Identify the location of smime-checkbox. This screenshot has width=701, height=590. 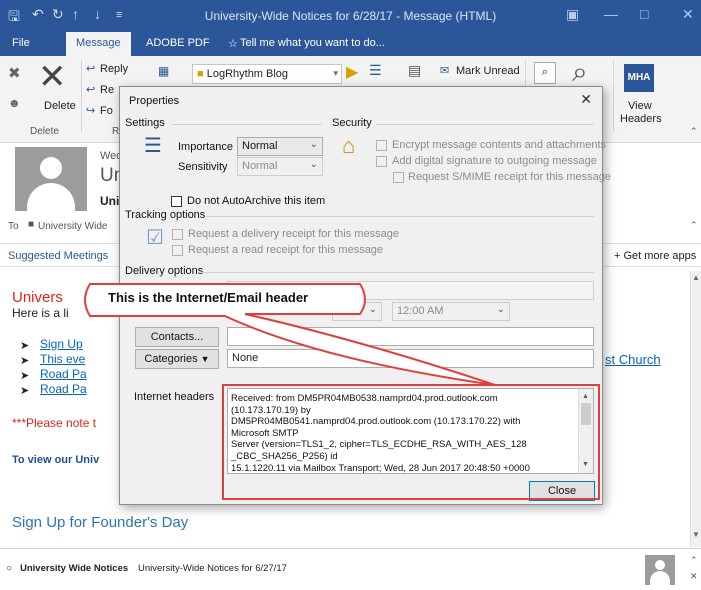
(398, 177).